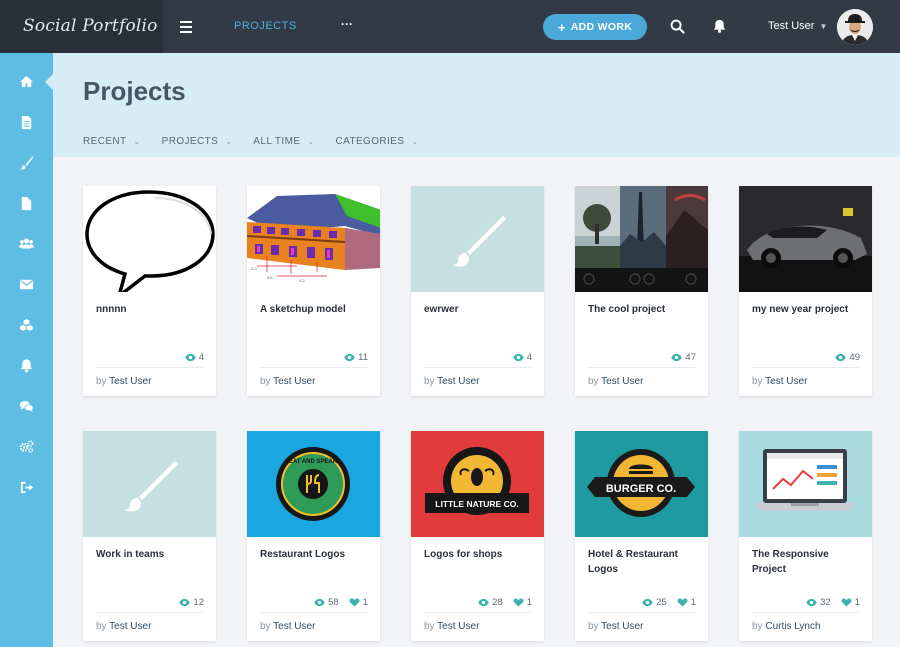  What do you see at coordinates (315, 554) in the screenshot?
I see `project-title: Restaurant Logos` at bounding box center [315, 554].